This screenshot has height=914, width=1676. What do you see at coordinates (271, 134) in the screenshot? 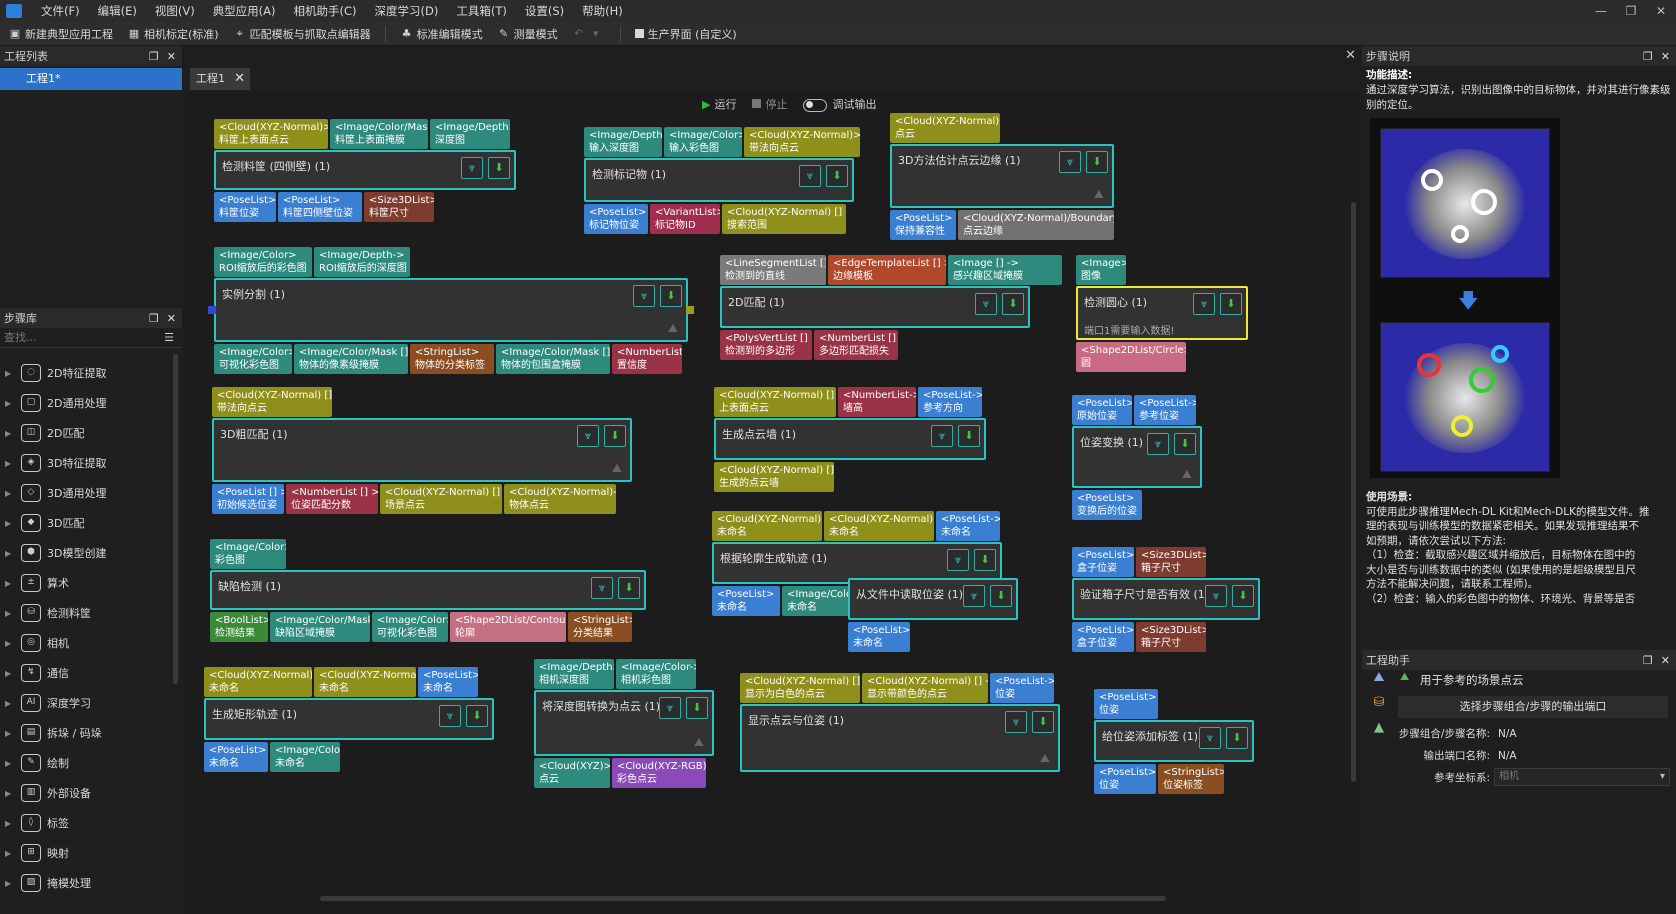
I see `input-port: <Cloud(XYZ-Normal)> 料筐上表面点云` at bounding box center [271, 134].